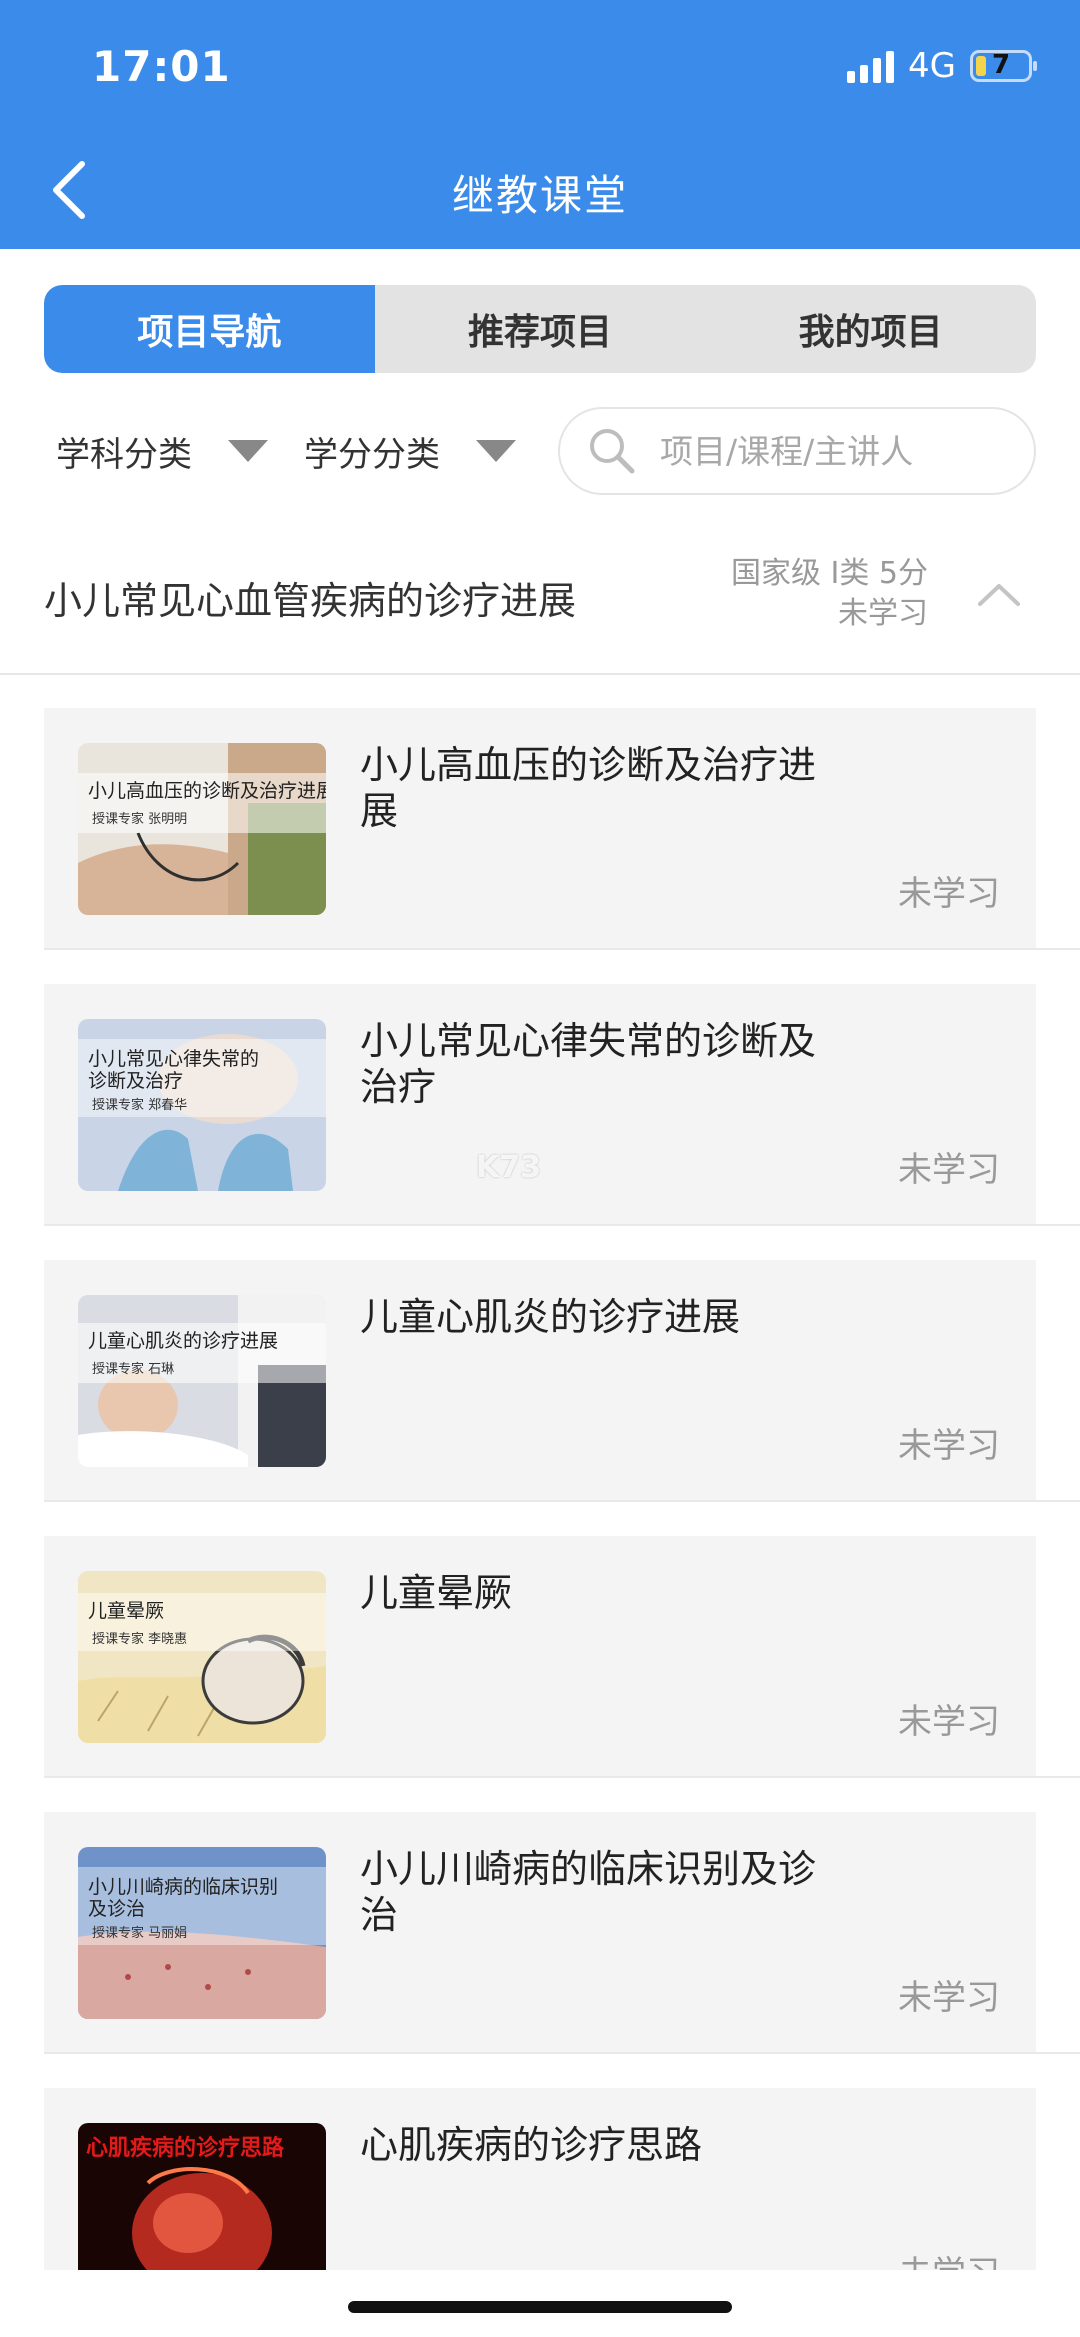  I want to click on filter-bar: 学科分类 学分分类, so click(540, 451).